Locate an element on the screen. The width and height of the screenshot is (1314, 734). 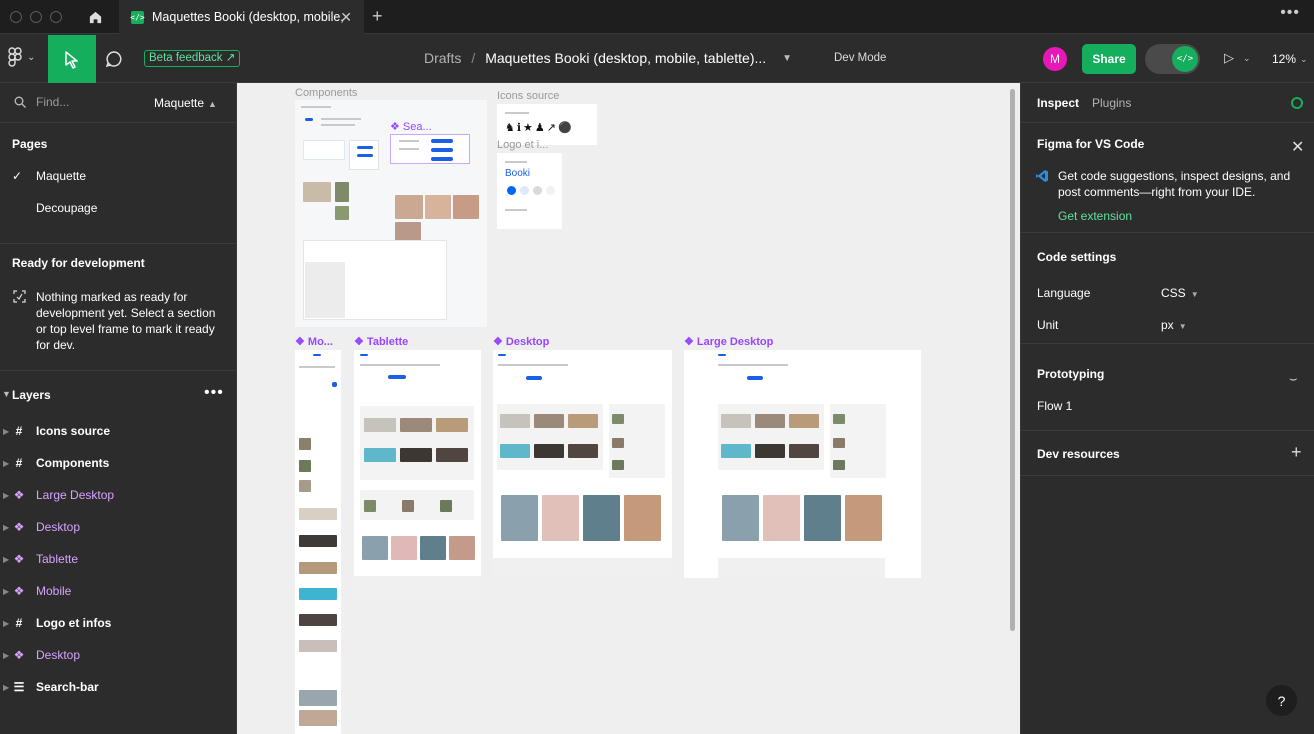
layer-tablette: ▶ ❖ Tablette is located at coordinates (118, 559).